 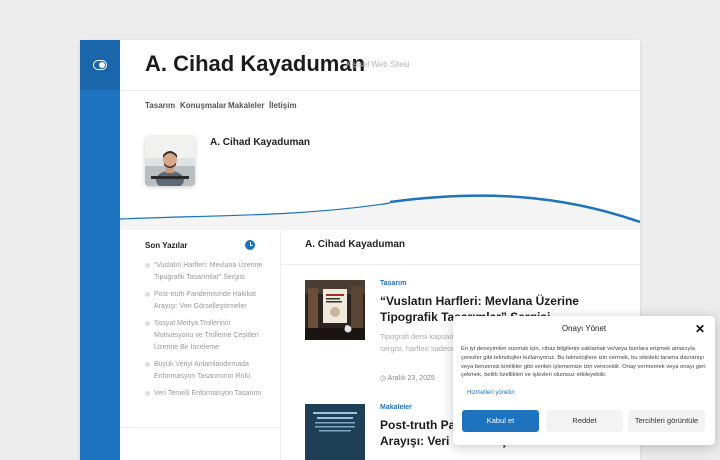 I want to click on nav-item-makaleler: Makaleler, so click(x=246, y=105).